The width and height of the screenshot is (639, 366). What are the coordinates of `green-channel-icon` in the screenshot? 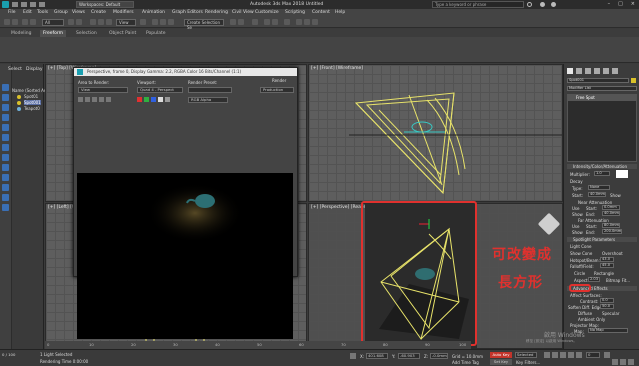 It's located at (146, 99).